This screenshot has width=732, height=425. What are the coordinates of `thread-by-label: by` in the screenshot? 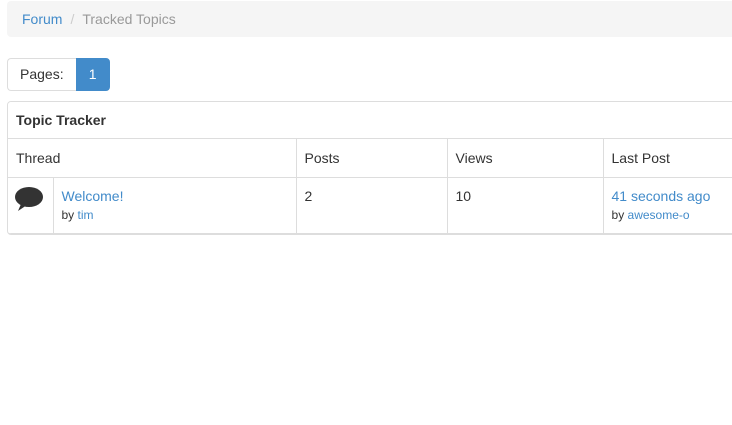 It's located at (68, 214).